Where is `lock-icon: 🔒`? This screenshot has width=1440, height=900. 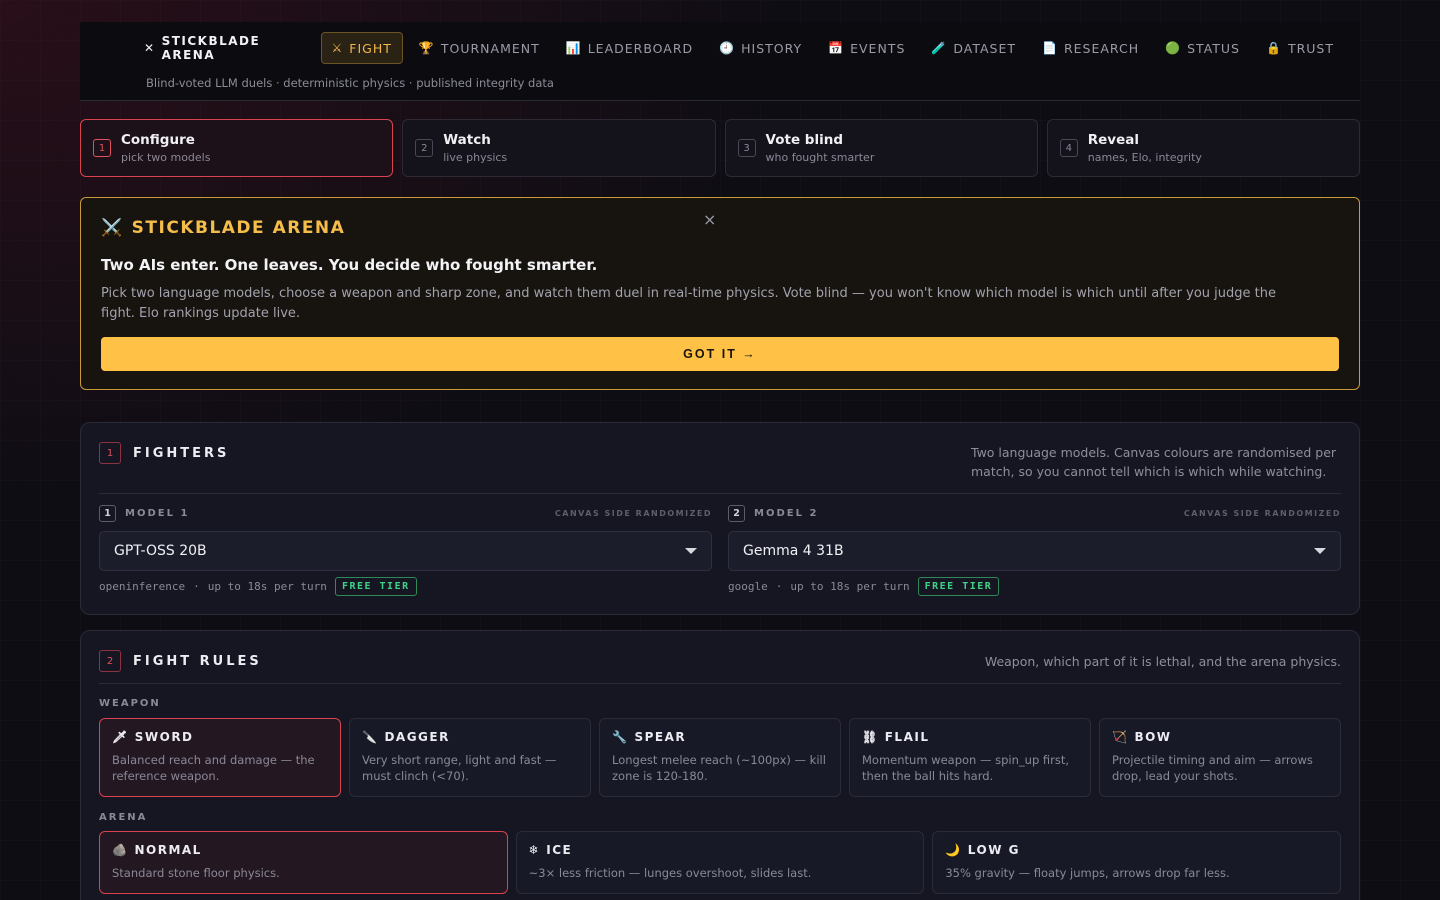
lock-icon: 🔒 is located at coordinates (1274, 48).